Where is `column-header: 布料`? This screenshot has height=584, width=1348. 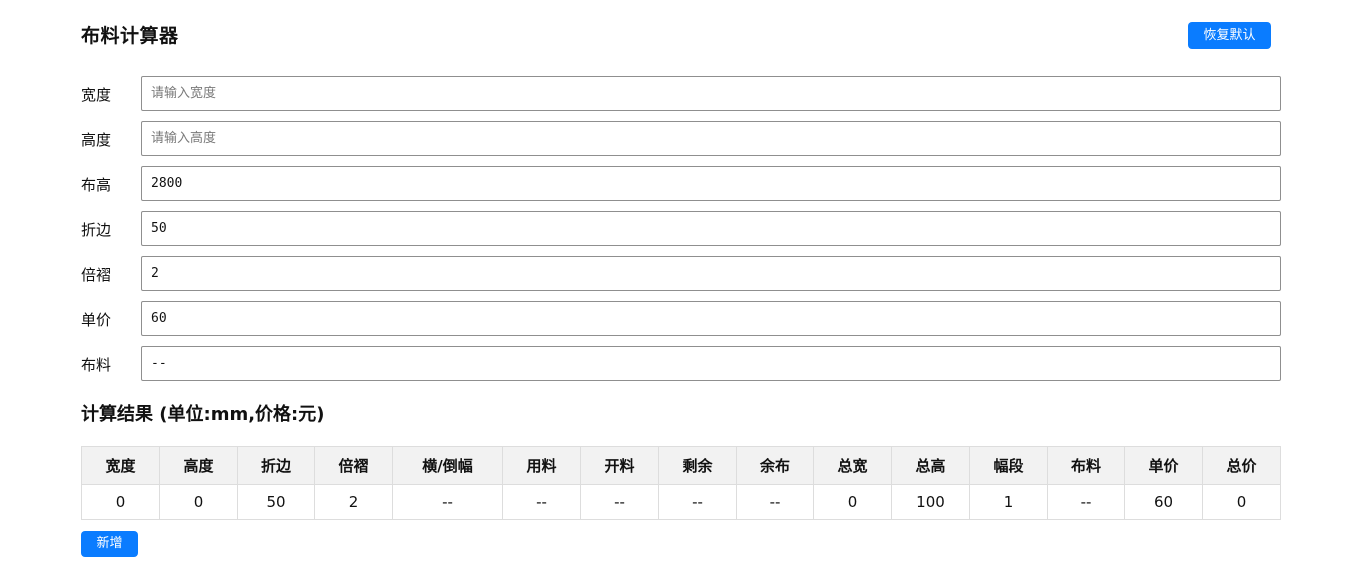
column-header: 布料 is located at coordinates (1086, 465).